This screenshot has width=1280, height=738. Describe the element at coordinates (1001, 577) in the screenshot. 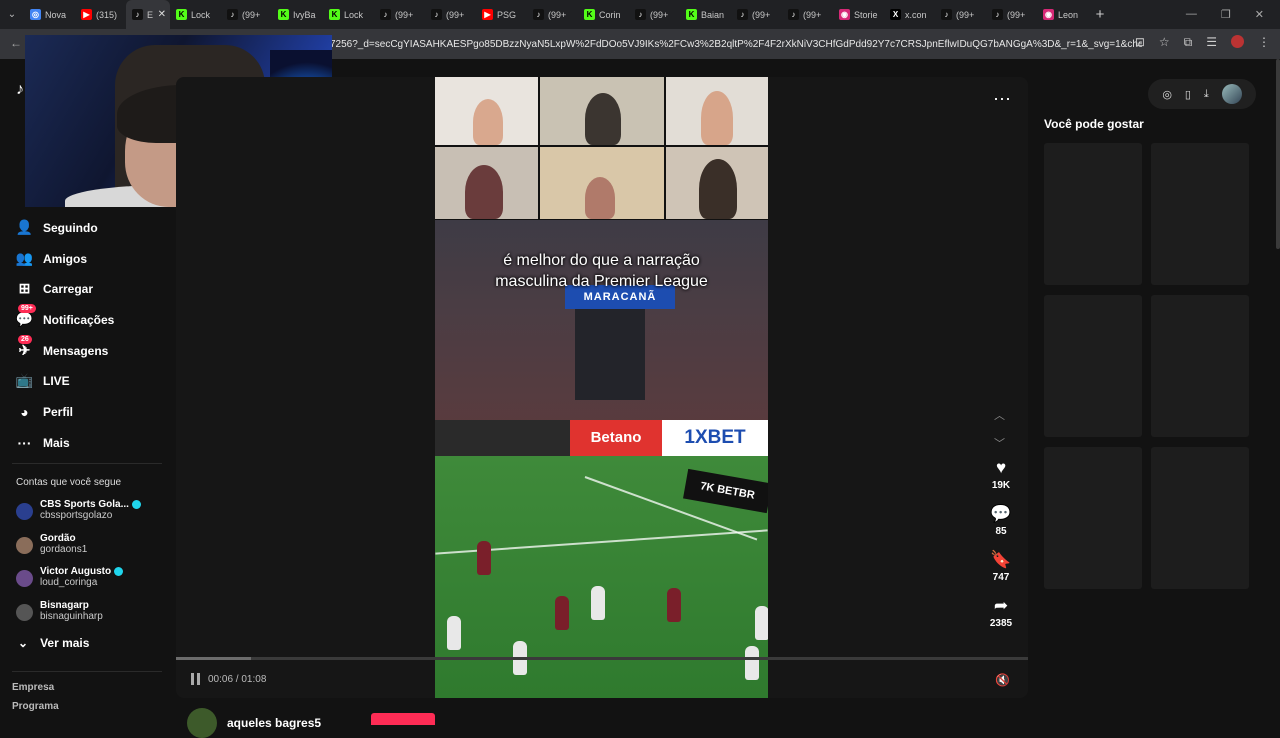

I see `action-count: 747` at that location.